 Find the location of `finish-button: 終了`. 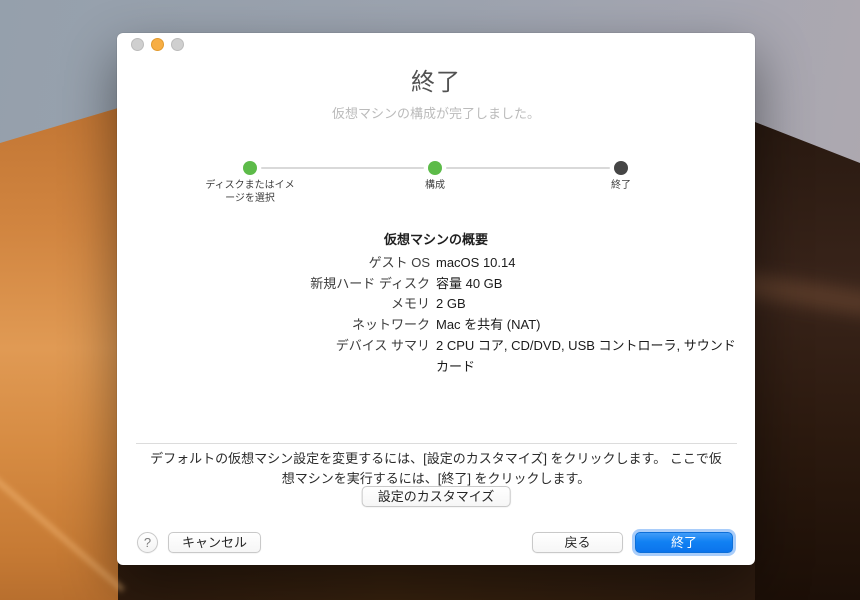

finish-button: 終了 is located at coordinates (684, 542).